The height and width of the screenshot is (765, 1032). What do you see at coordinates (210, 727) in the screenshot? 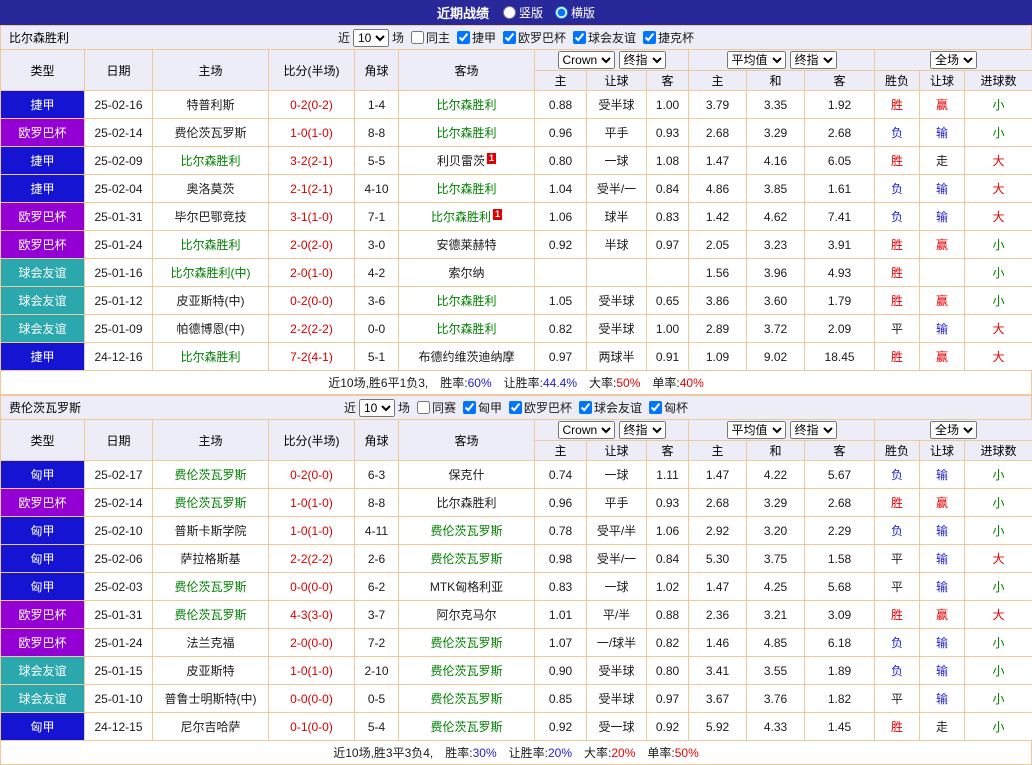
I see `home-team: 尼尔吉哈萨` at bounding box center [210, 727].